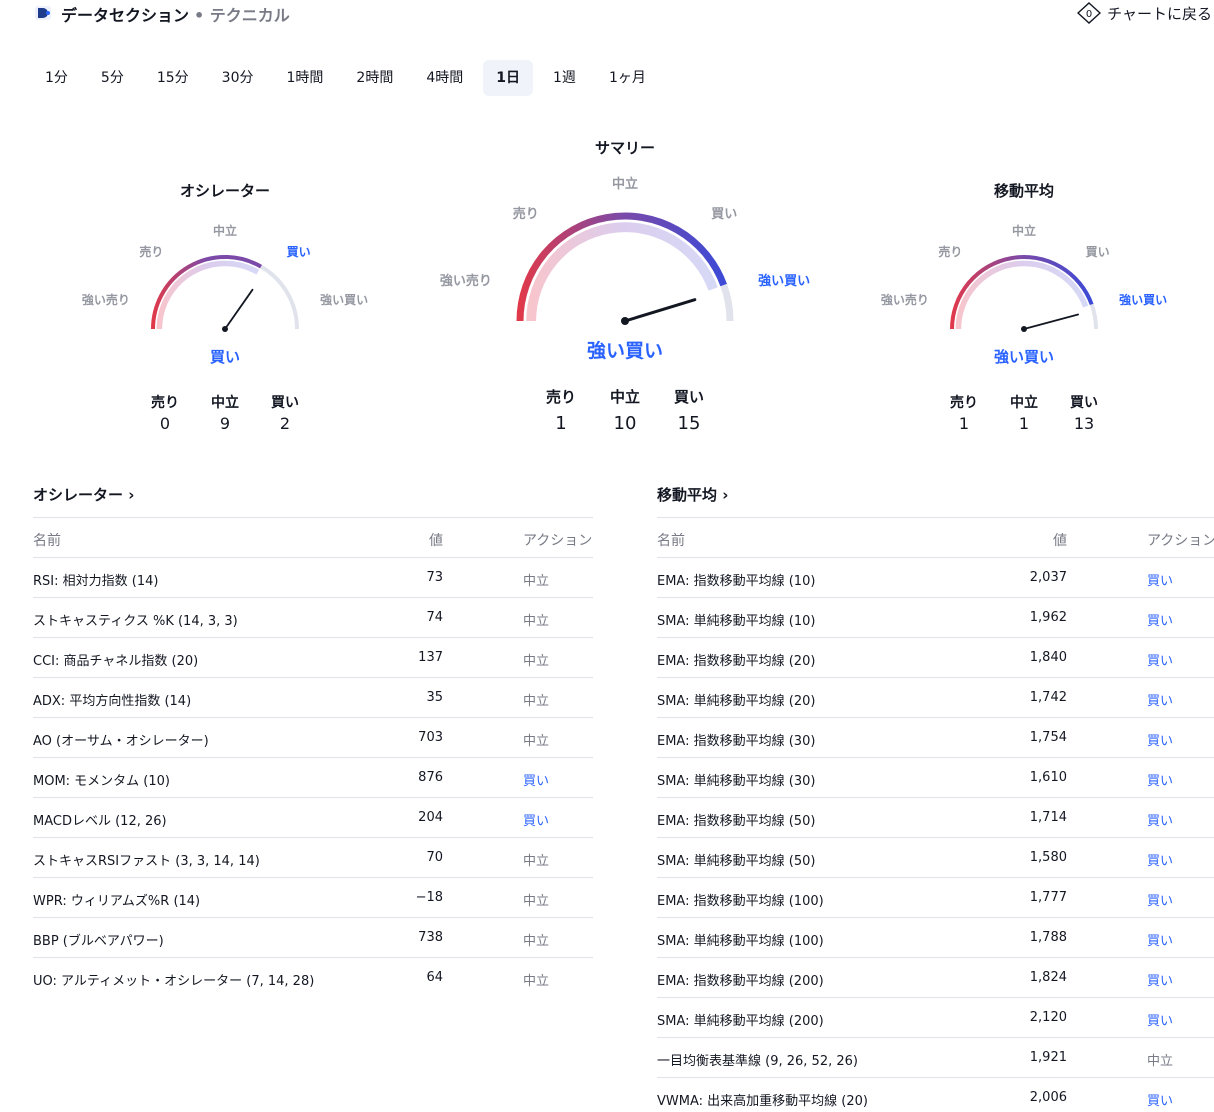  What do you see at coordinates (935, 817) in the screenshot?
I see `table-row: EMA: 指数移動平均線 (50) 1,714 買い` at bounding box center [935, 817].